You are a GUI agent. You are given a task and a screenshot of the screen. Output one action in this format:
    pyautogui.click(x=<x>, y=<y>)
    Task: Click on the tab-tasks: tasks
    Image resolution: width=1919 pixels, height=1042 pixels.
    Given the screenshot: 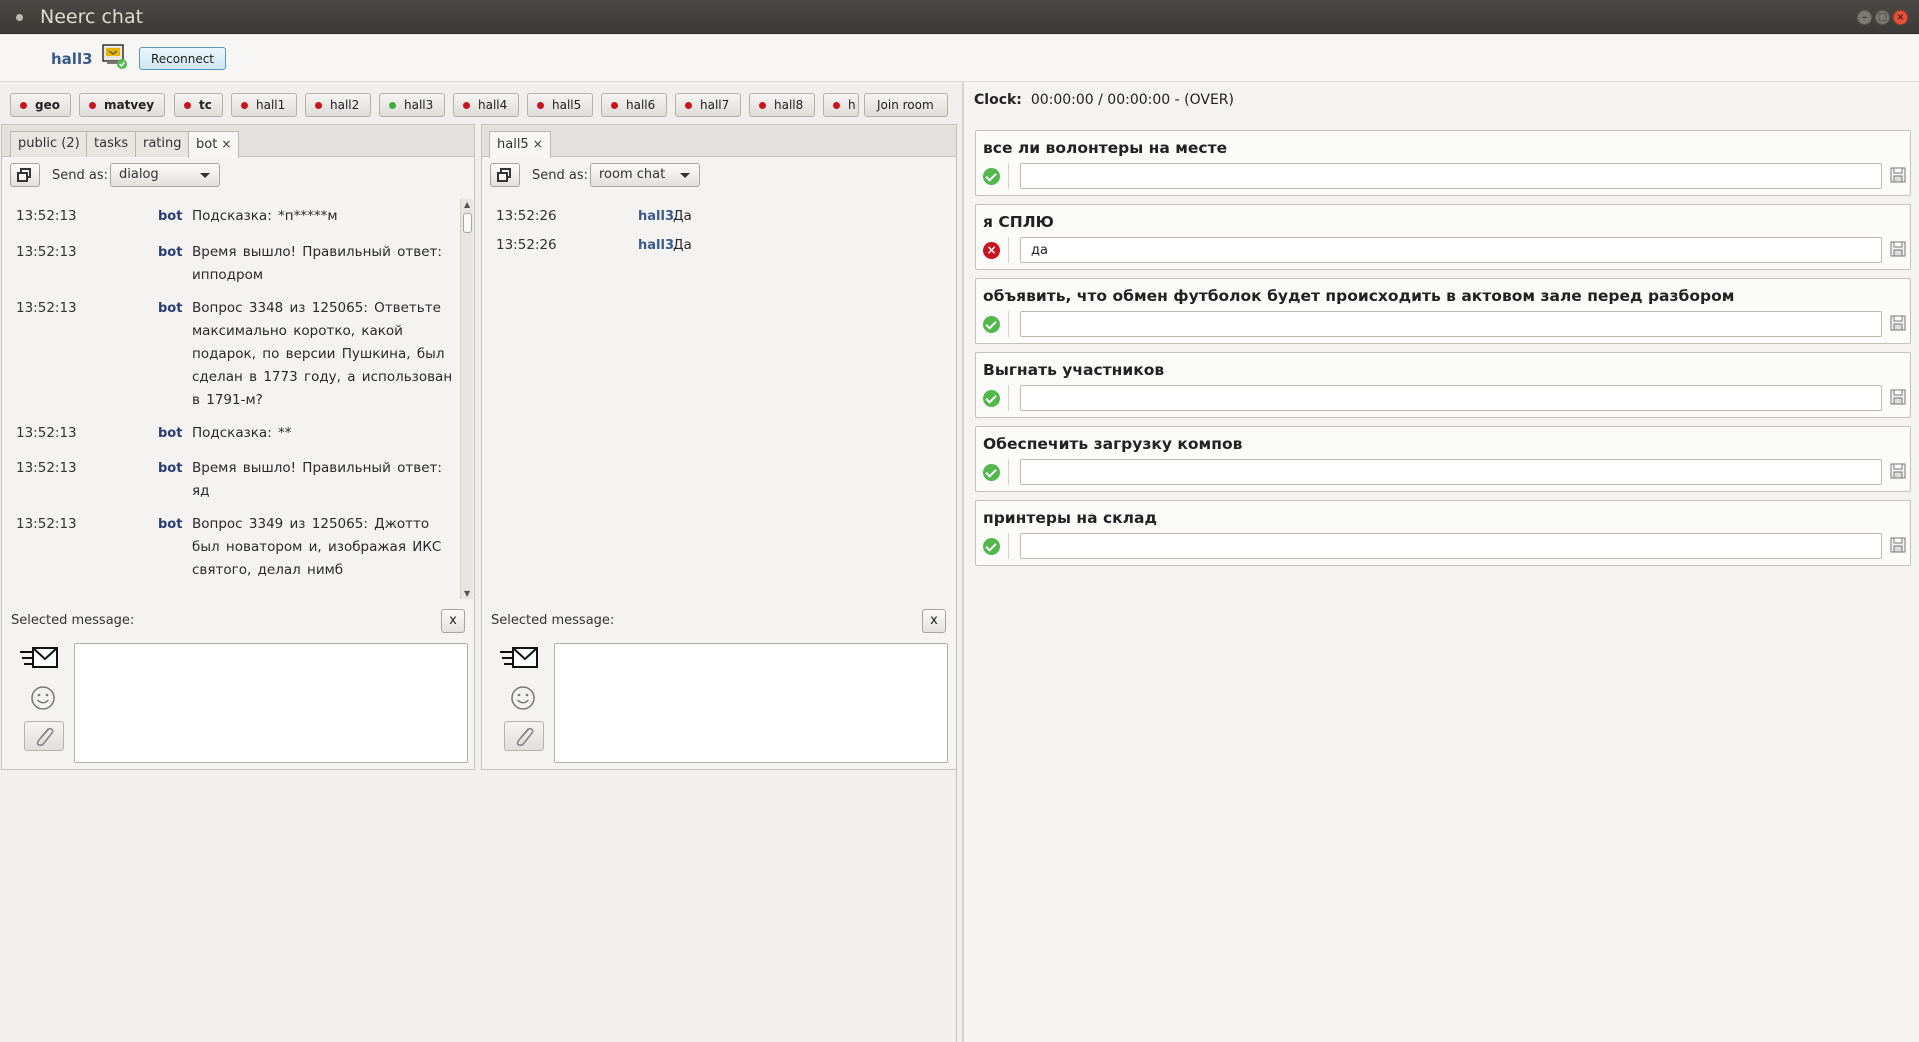 What is the action you would take?
    pyautogui.click(x=111, y=144)
    